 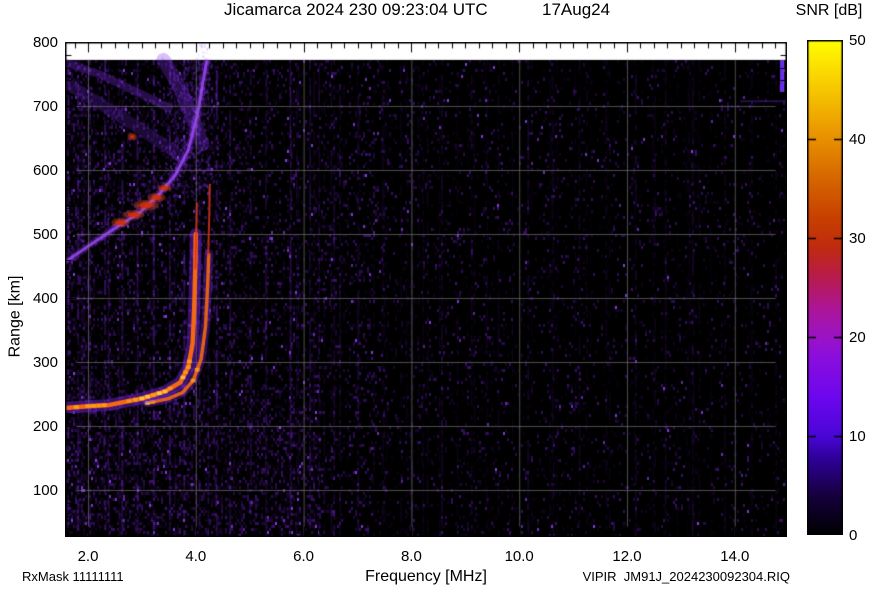 What do you see at coordinates (411, 556) in the screenshot?
I see `x-tick-label: 8.0` at bounding box center [411, 556].